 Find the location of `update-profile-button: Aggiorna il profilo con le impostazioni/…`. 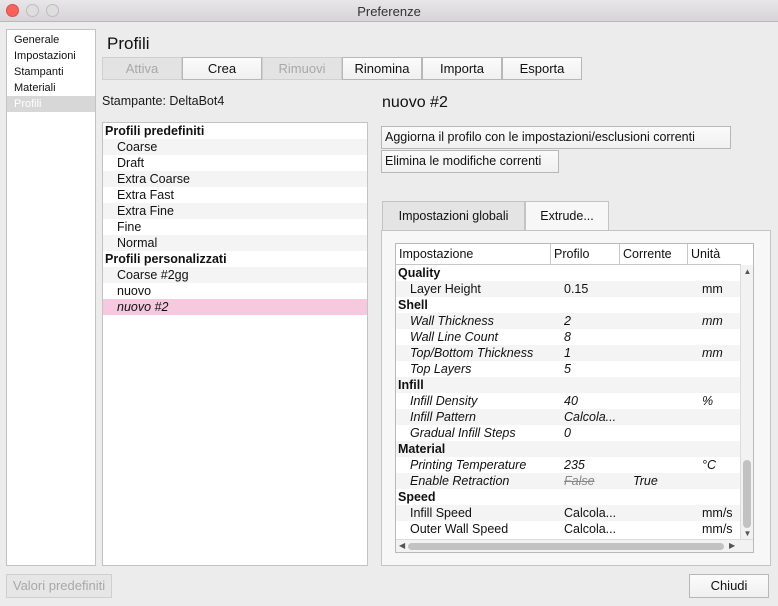

update-profile-button: Aggiorna il profilo con le impostazioni/… is located at coordinates (556, 137).